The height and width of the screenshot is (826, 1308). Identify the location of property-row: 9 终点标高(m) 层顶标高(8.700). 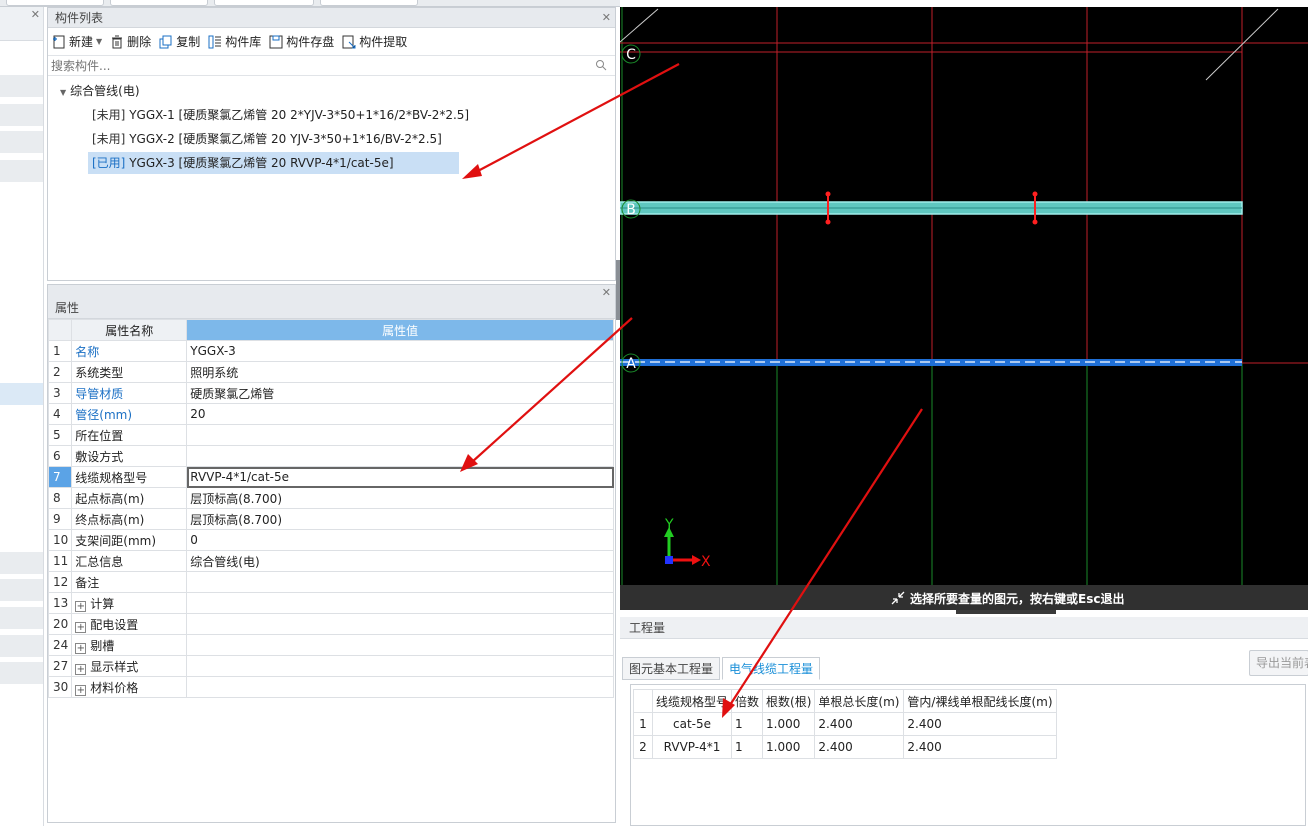
(330, 519).